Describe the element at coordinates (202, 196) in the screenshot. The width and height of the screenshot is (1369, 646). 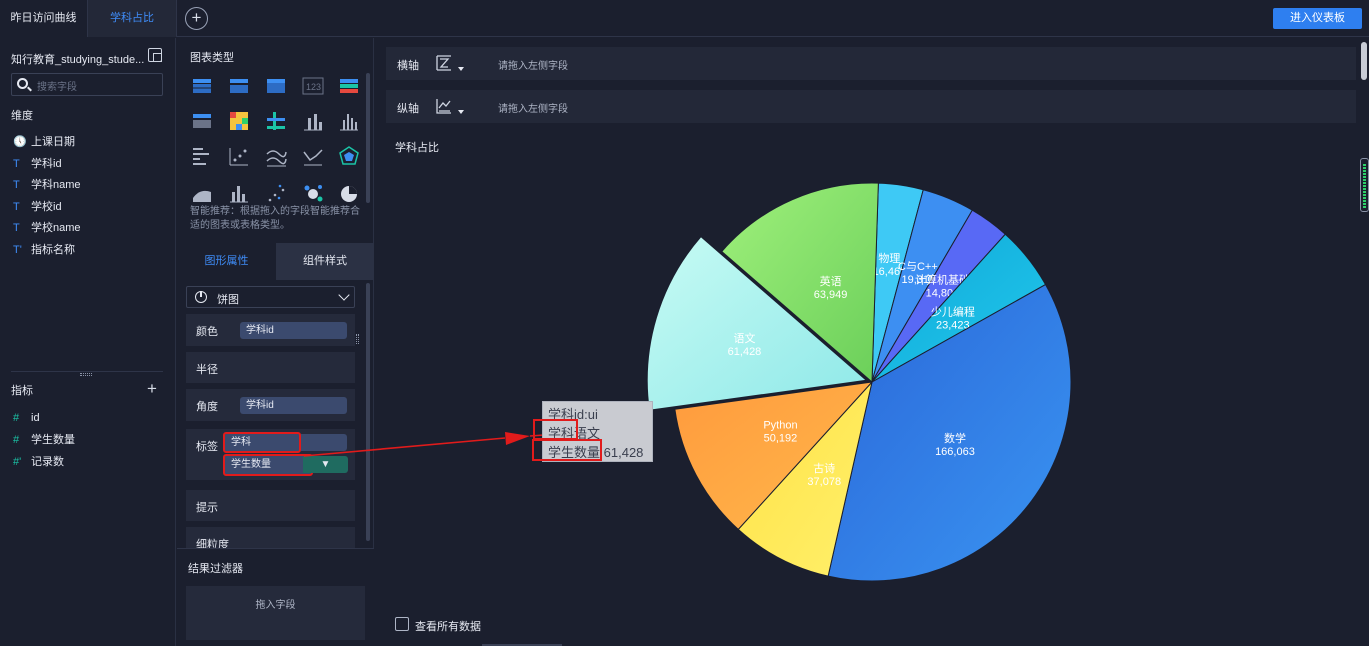
I see `area-chart-icon` at that location.